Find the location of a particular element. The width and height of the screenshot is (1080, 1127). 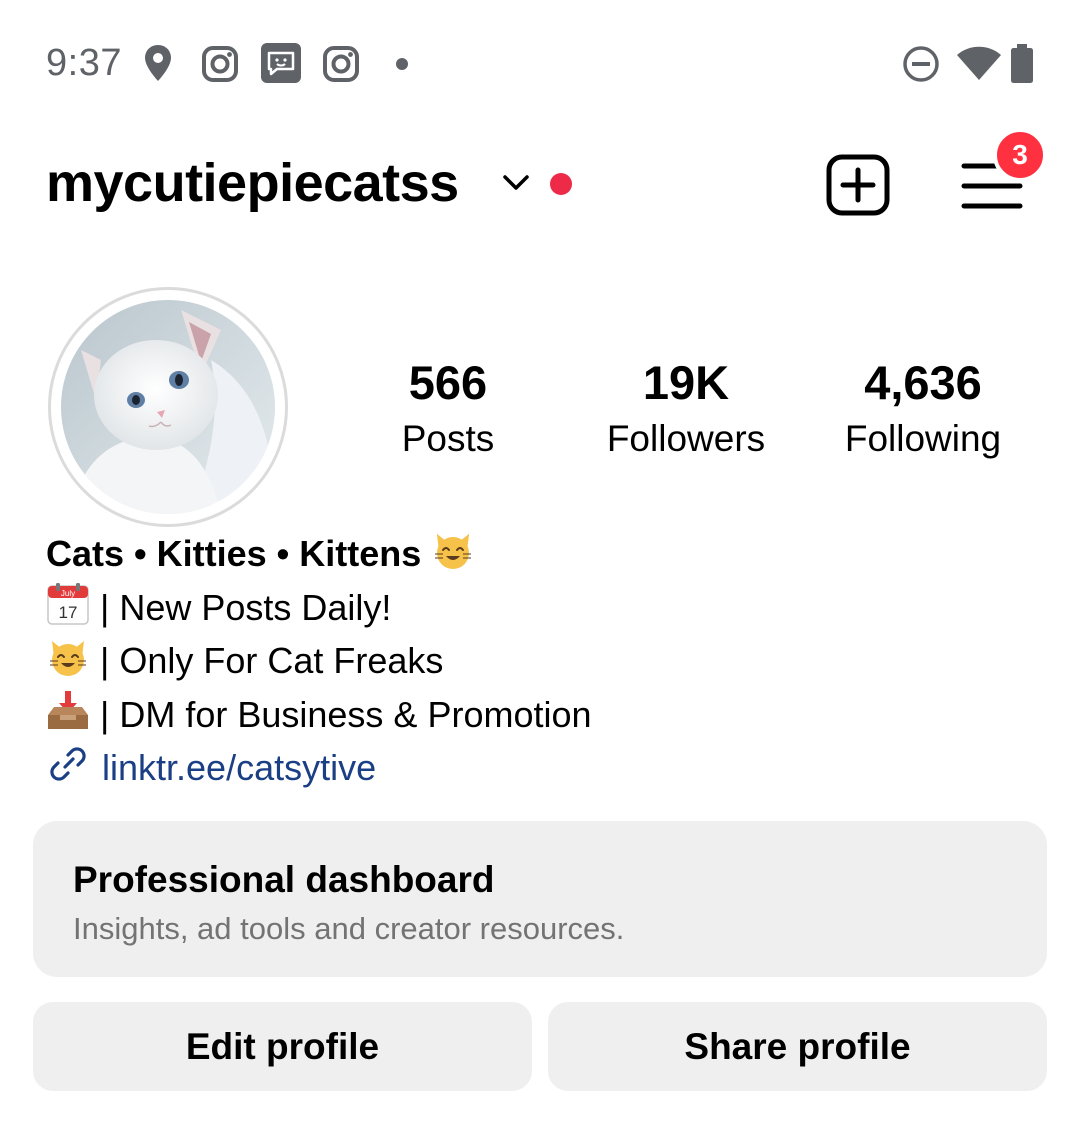

create-post-icon is located at coordinates (858, 185).